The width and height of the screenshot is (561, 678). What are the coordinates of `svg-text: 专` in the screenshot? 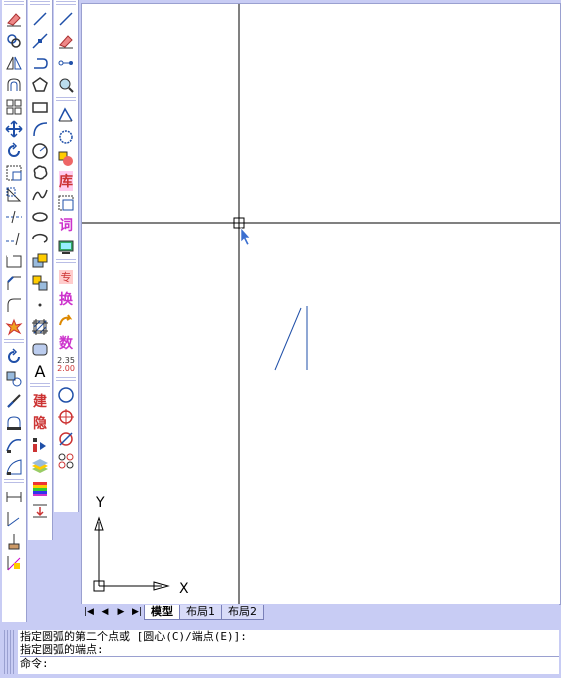 It's located at (66, 277).